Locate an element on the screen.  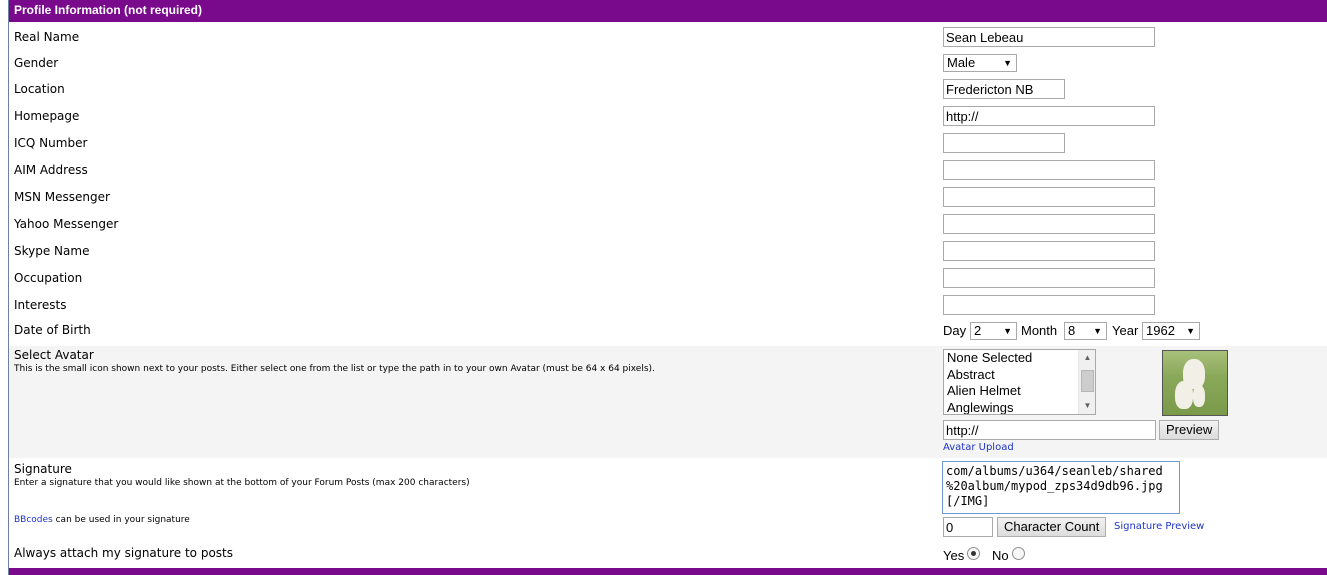
msn-input is located at coordinates (1049, 197).